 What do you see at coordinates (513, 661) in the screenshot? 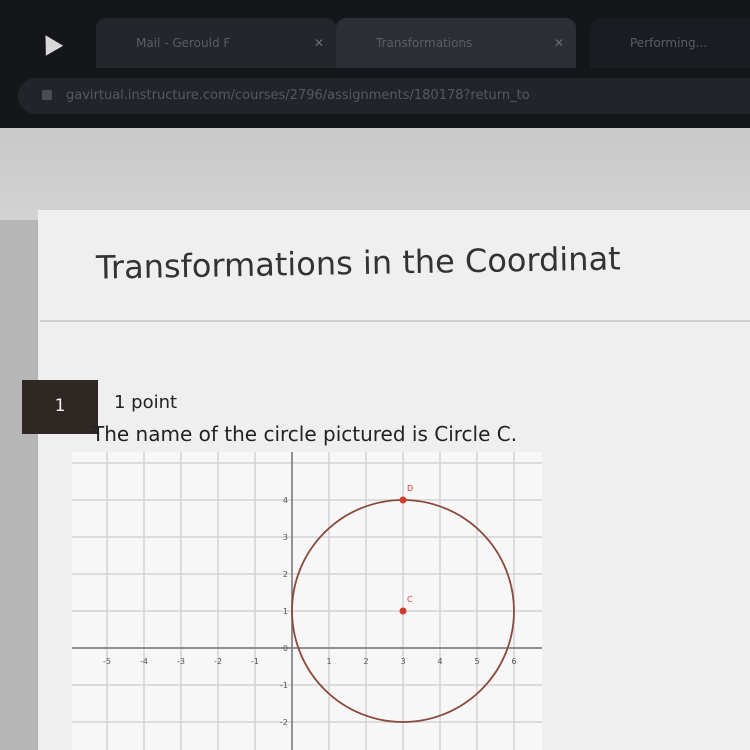
I see `x-tick-label: 6` at bounding box center [513, 661].